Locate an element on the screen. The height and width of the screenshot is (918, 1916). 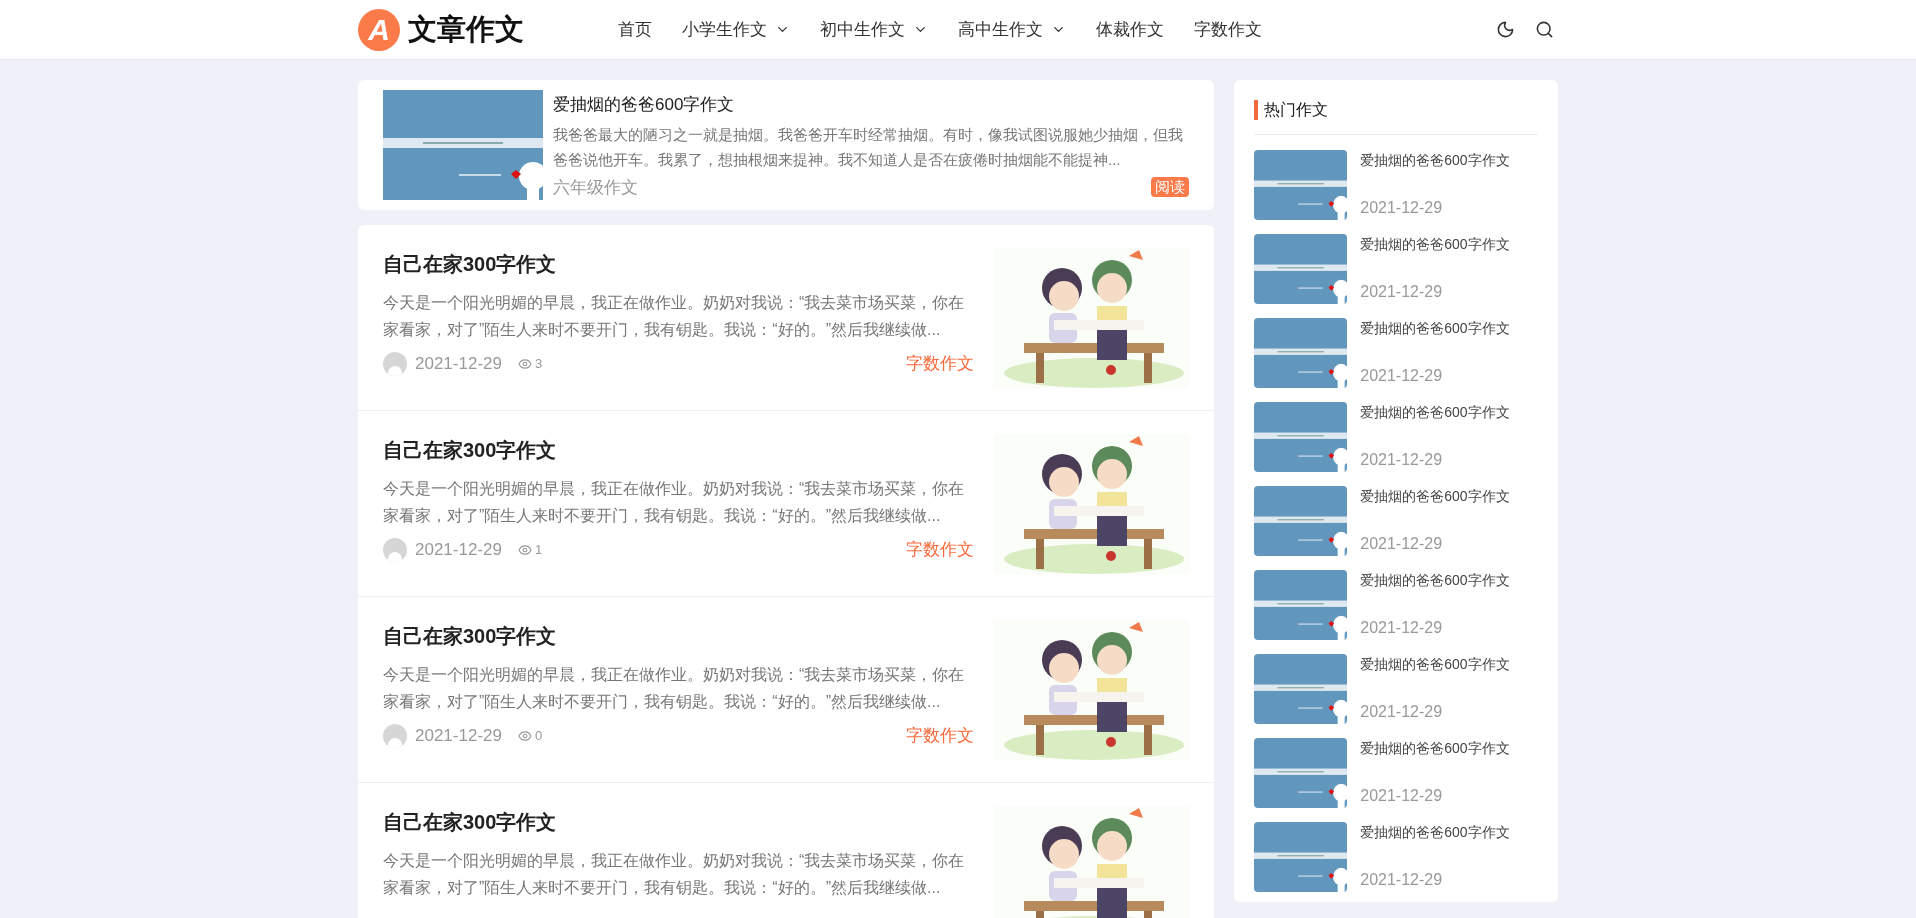
sidebar-title: 热门作文 is located at coordinates (1296, 110).